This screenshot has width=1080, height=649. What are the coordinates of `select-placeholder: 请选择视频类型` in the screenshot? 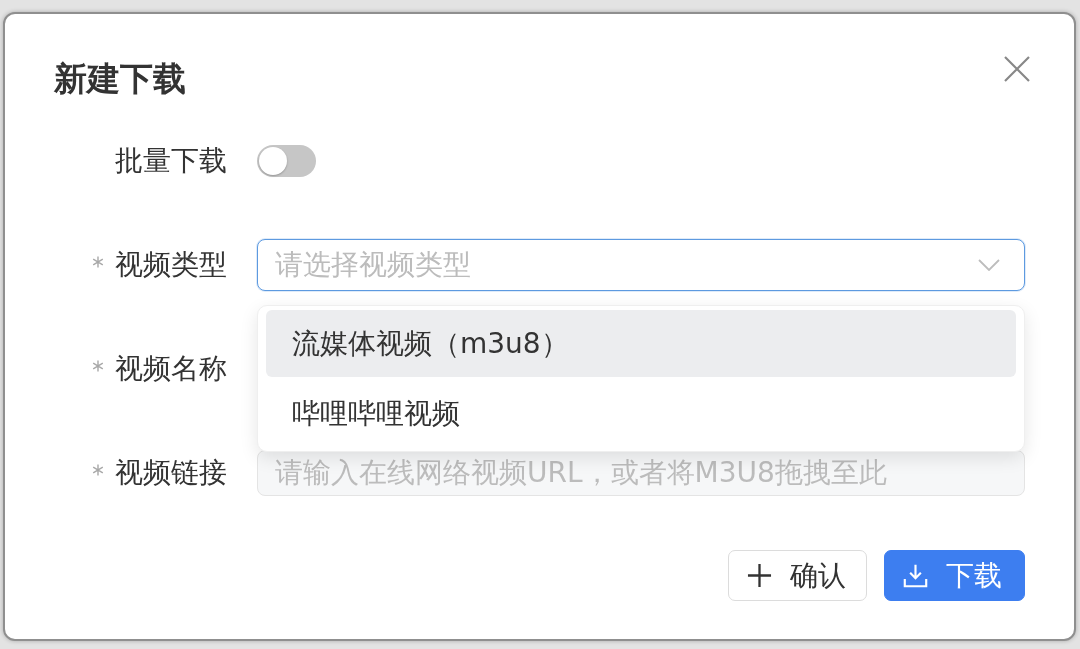 It's located at (373, 265).